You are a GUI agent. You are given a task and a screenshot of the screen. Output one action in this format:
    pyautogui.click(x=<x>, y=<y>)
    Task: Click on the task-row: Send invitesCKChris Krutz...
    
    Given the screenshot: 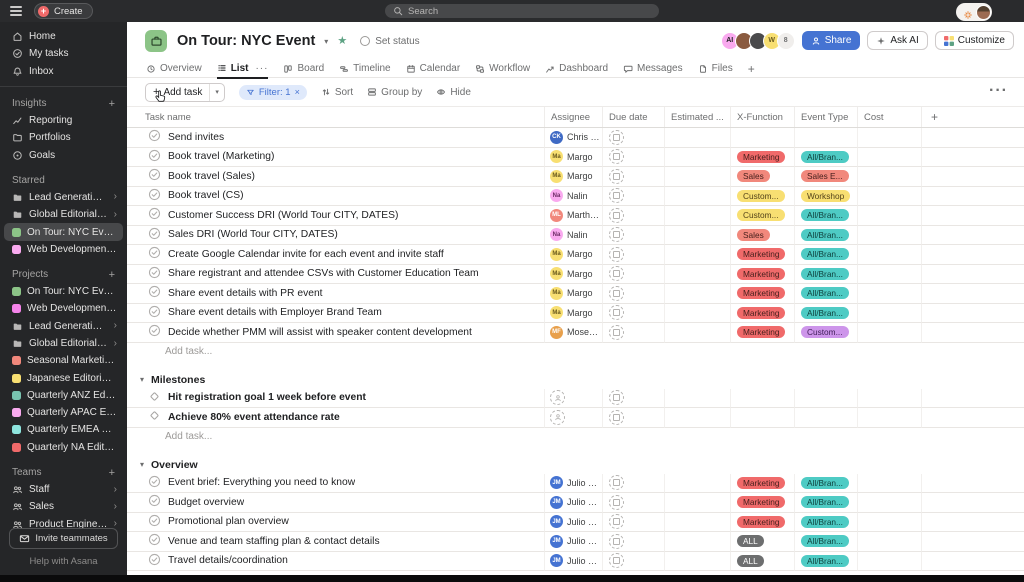 What is the action you would take?
    pyautogui.click(x=575, y=138)
    